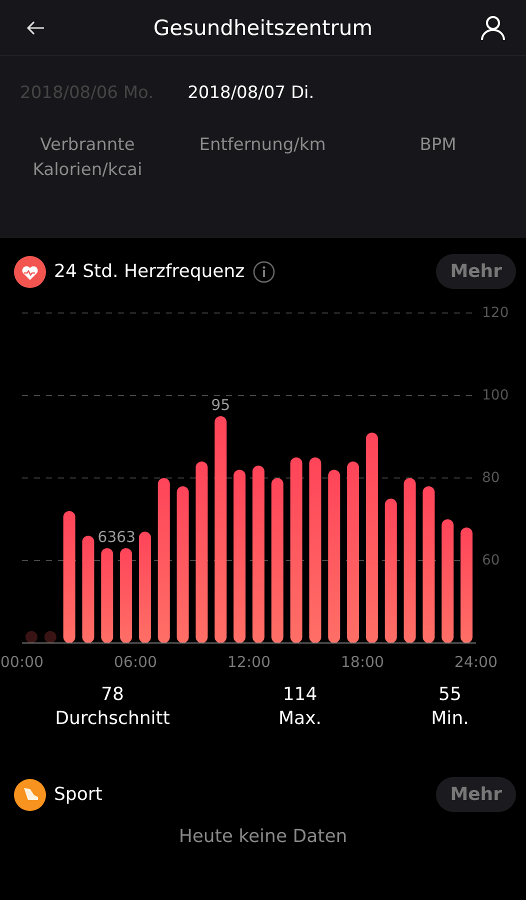  I want to click on x-tick-label: 12:00, so click(249, 662).